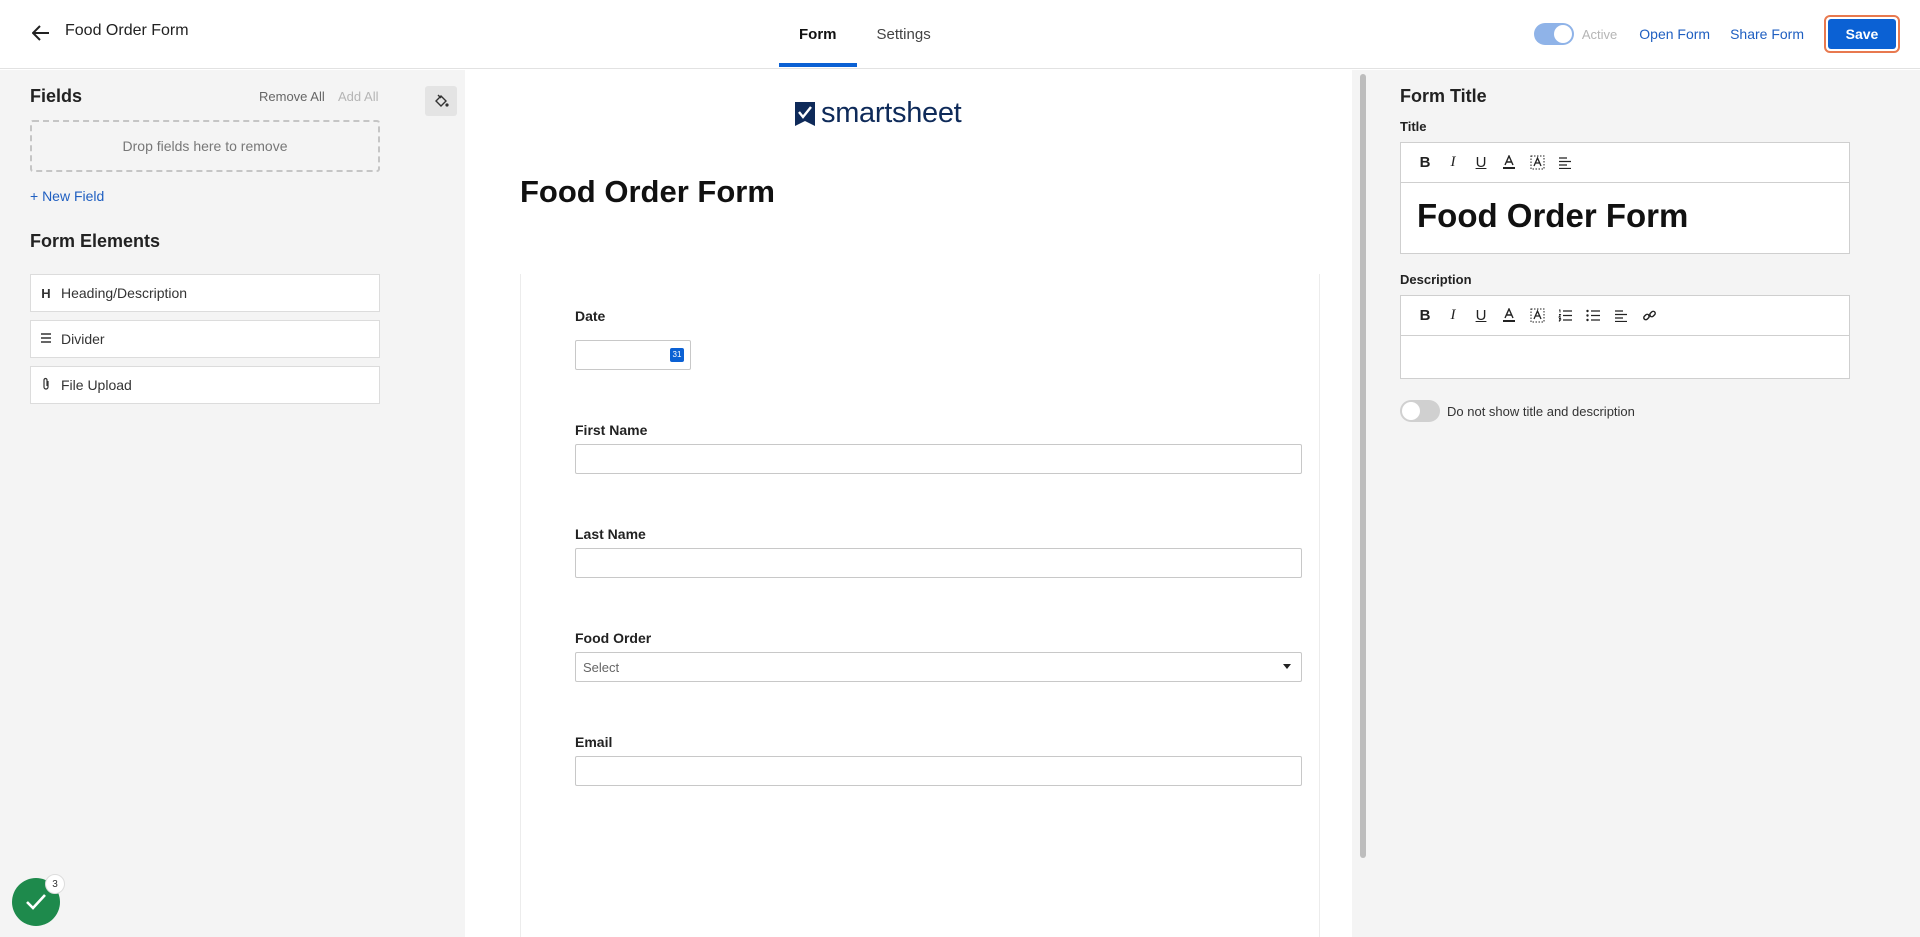  Describe the element at coordinates (83, 339) in the screenshot. I see `element-label: Divider` at that location.